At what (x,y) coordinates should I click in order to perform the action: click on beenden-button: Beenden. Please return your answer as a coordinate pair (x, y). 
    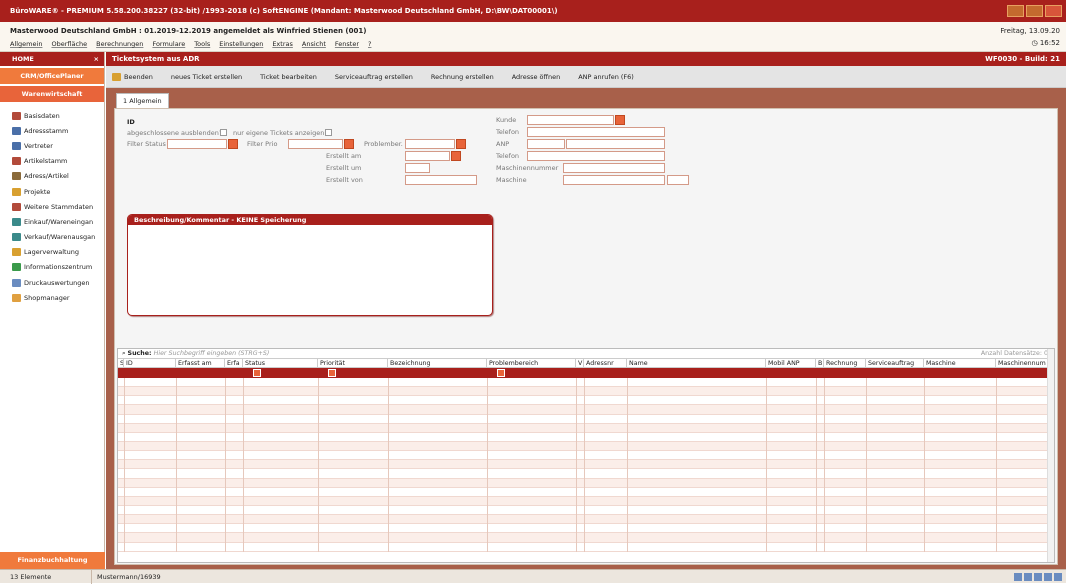
    Looking at the image, I should click on (132, 76).